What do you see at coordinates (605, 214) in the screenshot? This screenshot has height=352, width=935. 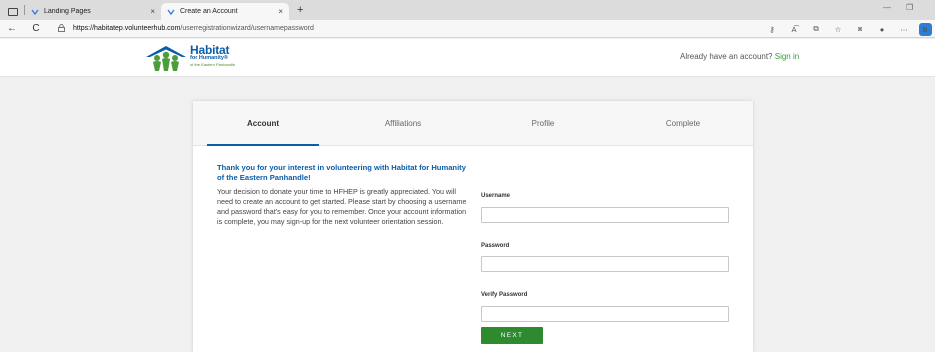 I see `username-input` at bounding box center [605, 214].